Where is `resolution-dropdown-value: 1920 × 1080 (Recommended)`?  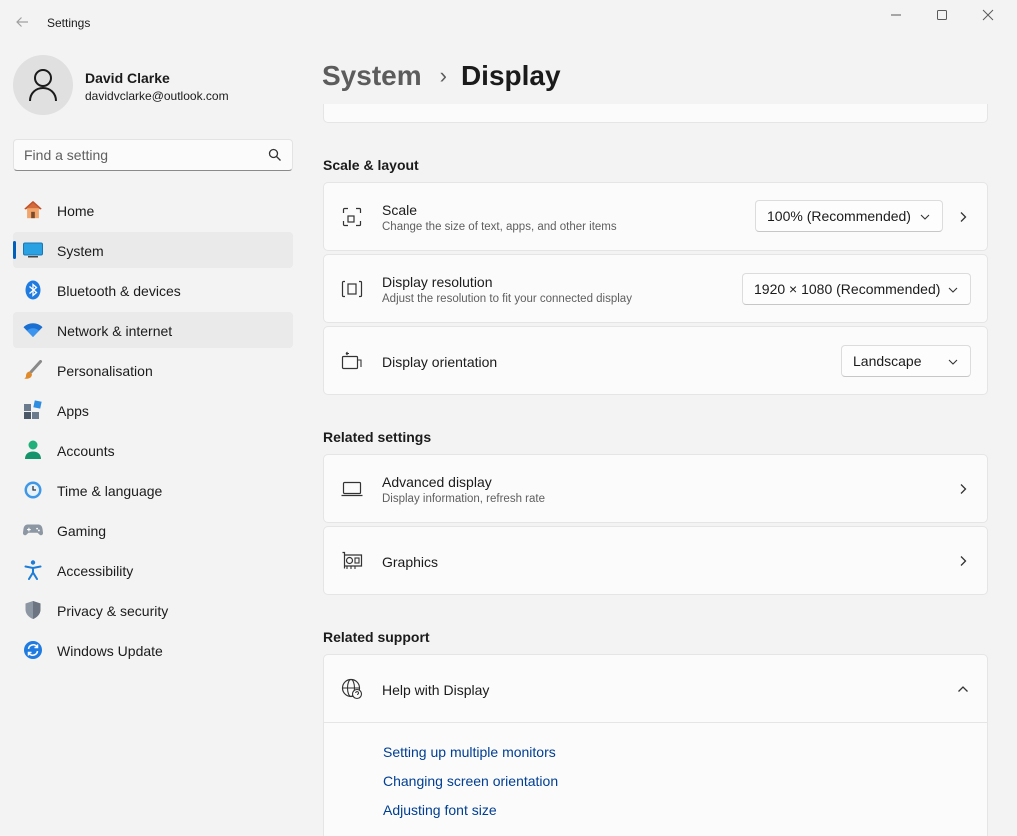
resolution-dropdown-value: 1920 × 1080 (Recommended) is located at coordinates (847, 289).